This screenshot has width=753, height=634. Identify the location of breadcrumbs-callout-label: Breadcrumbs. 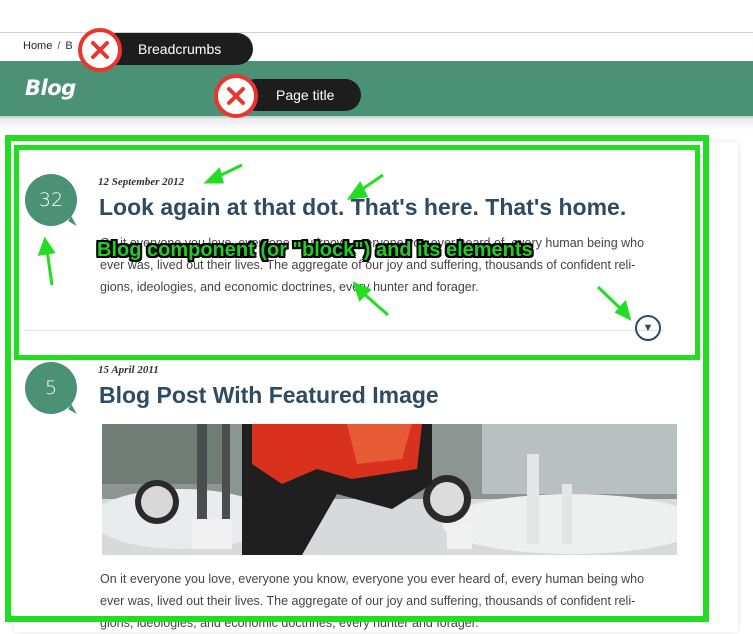
(180, 49).